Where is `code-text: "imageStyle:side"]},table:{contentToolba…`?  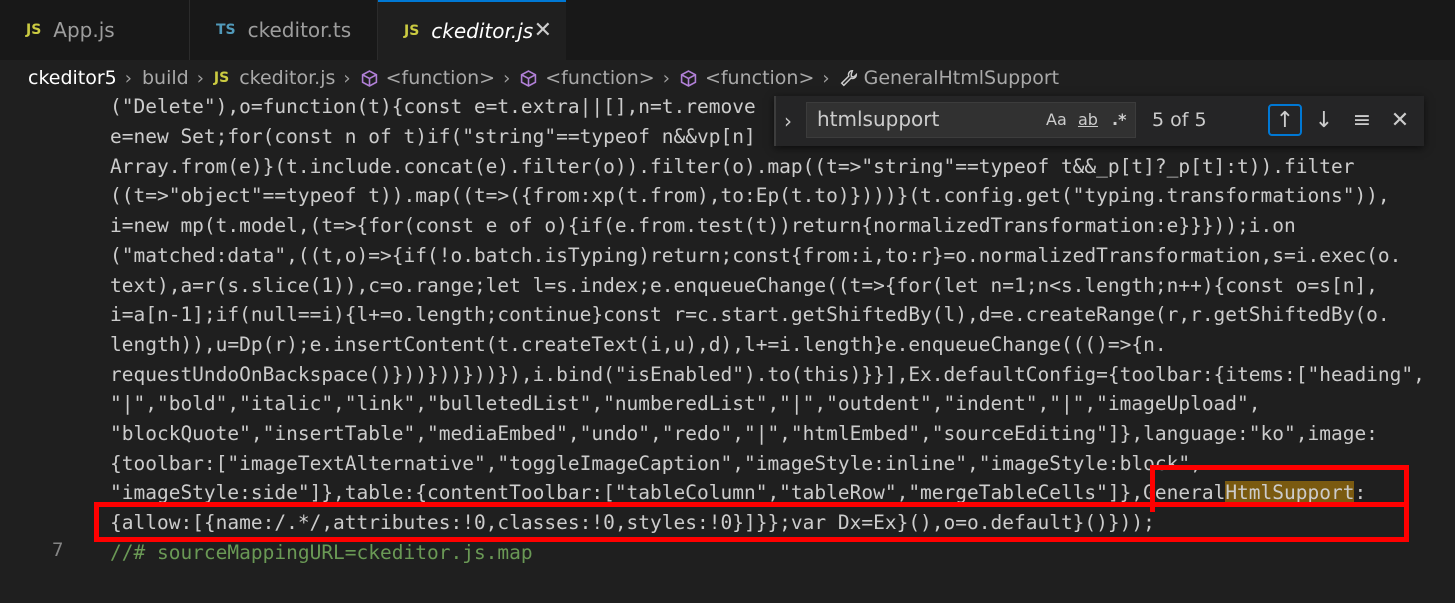
code-text: "imageStyle:side"]},table:{contentToolba… is located at coordinates (627, 492).